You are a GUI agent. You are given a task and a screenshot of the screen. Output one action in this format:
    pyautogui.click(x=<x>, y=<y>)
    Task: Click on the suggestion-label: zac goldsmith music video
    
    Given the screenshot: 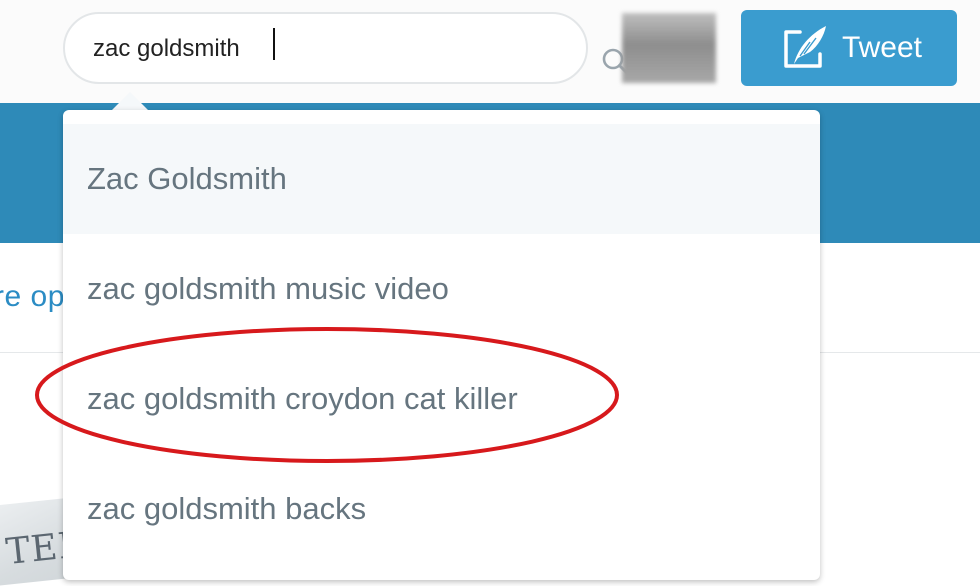 What is the action you would take?
    pyautogui.click(x=268, y=288)
    